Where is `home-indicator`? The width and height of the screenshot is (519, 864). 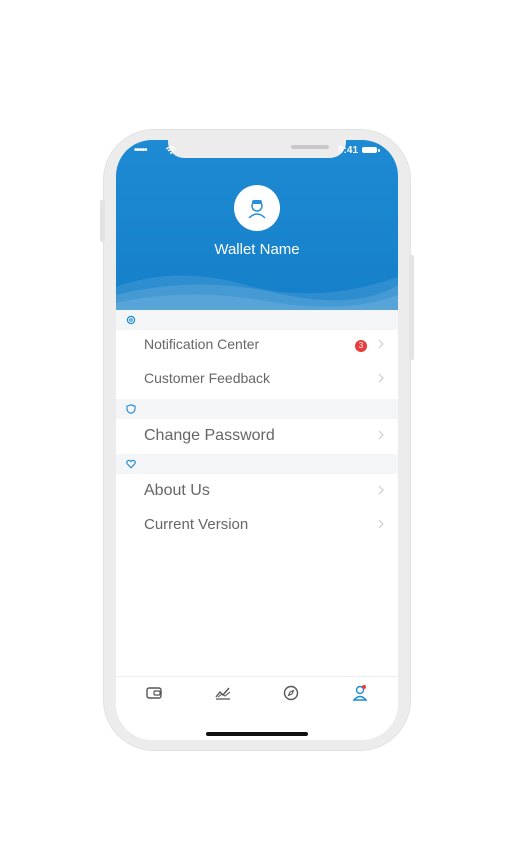
home-indicator is located at coordinates (257, 734).